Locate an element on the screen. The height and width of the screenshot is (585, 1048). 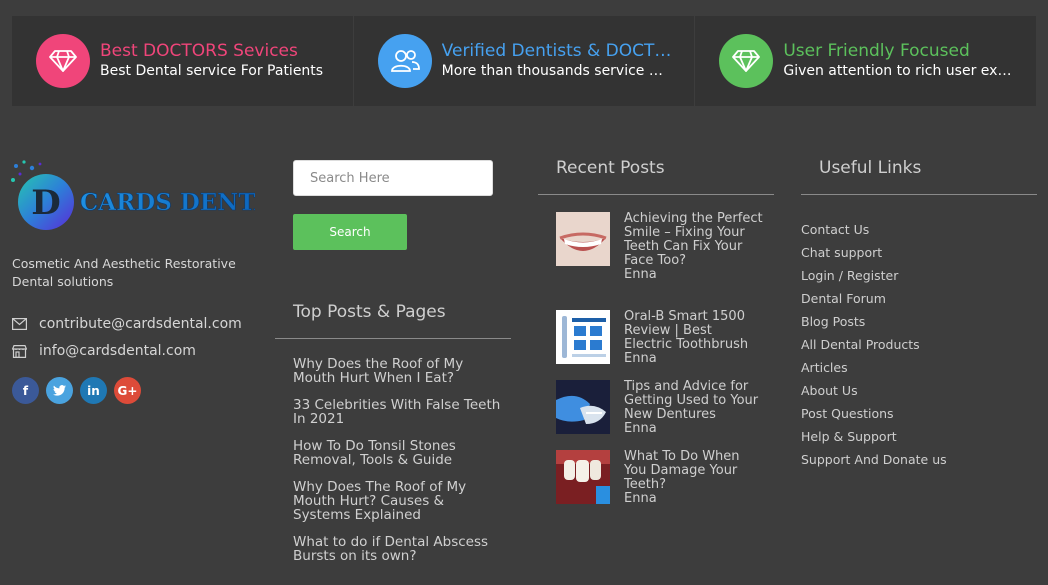
search-input is located at coordinates (393, 178).